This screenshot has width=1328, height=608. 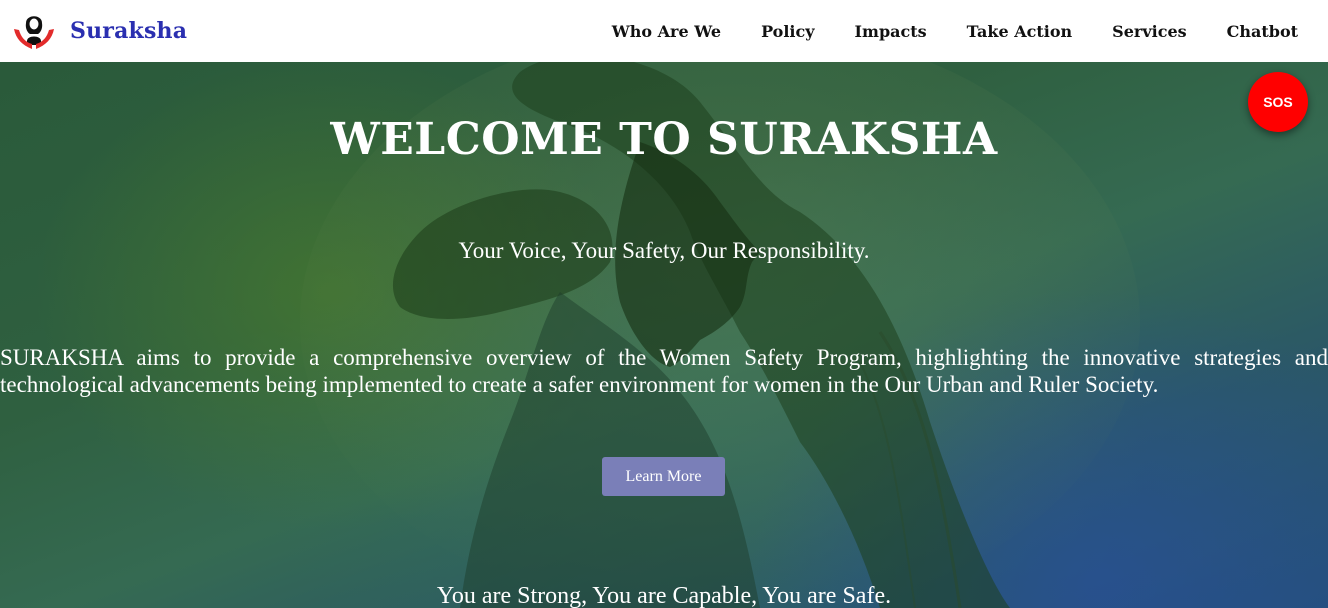 What do you see at coordinates (1149, 31) in the screenshot?
I see `nav-services: Services` at bounding box center [1149, 31].